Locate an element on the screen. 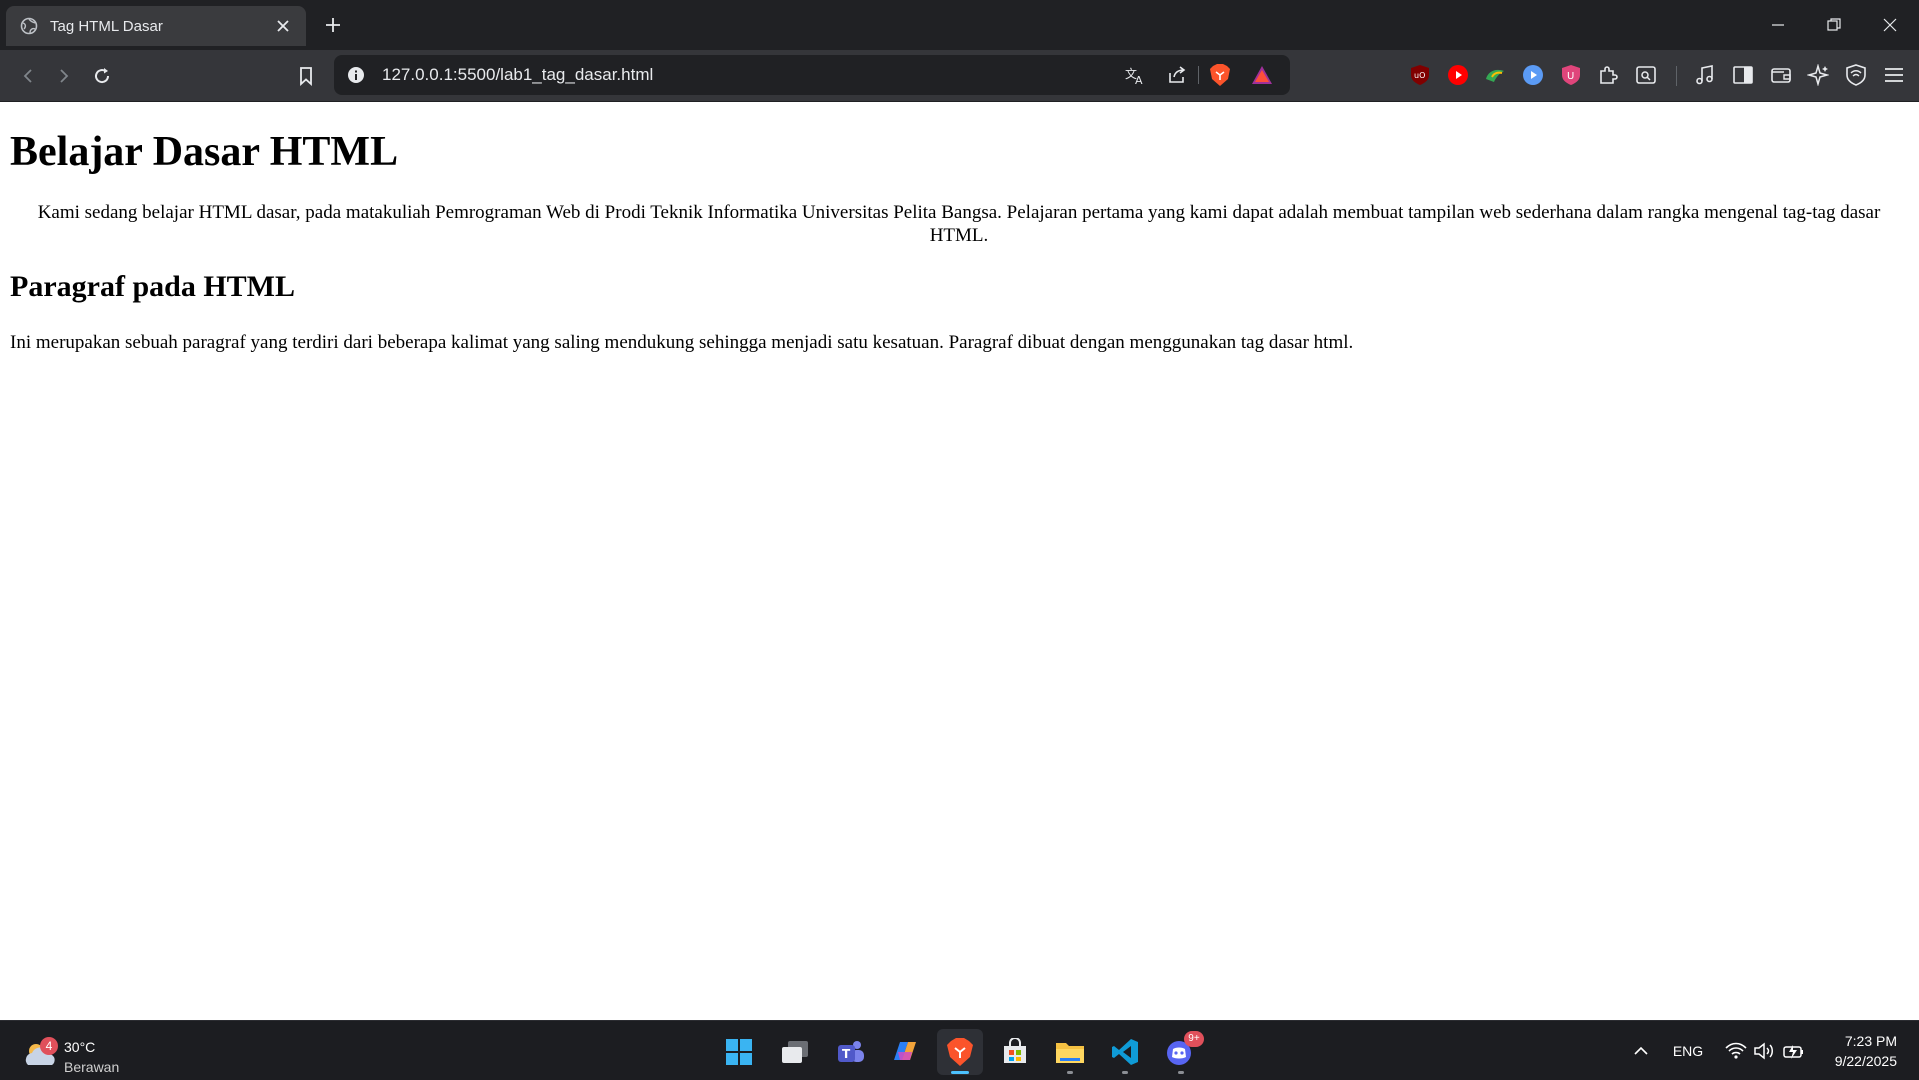 Image resolution: width=1919 pixels, height=1080 pixels. task-view-icon is located at coordinates (795, 1052).